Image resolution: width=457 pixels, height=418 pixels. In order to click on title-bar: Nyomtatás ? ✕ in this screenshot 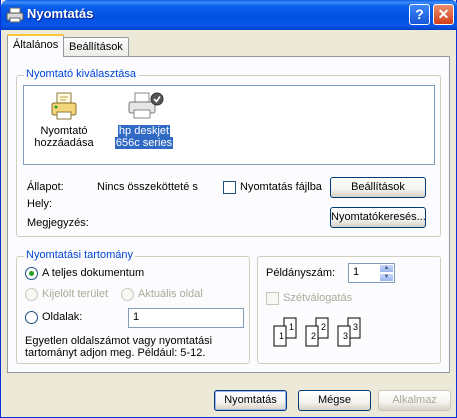, I will do `click(229, 15)`.